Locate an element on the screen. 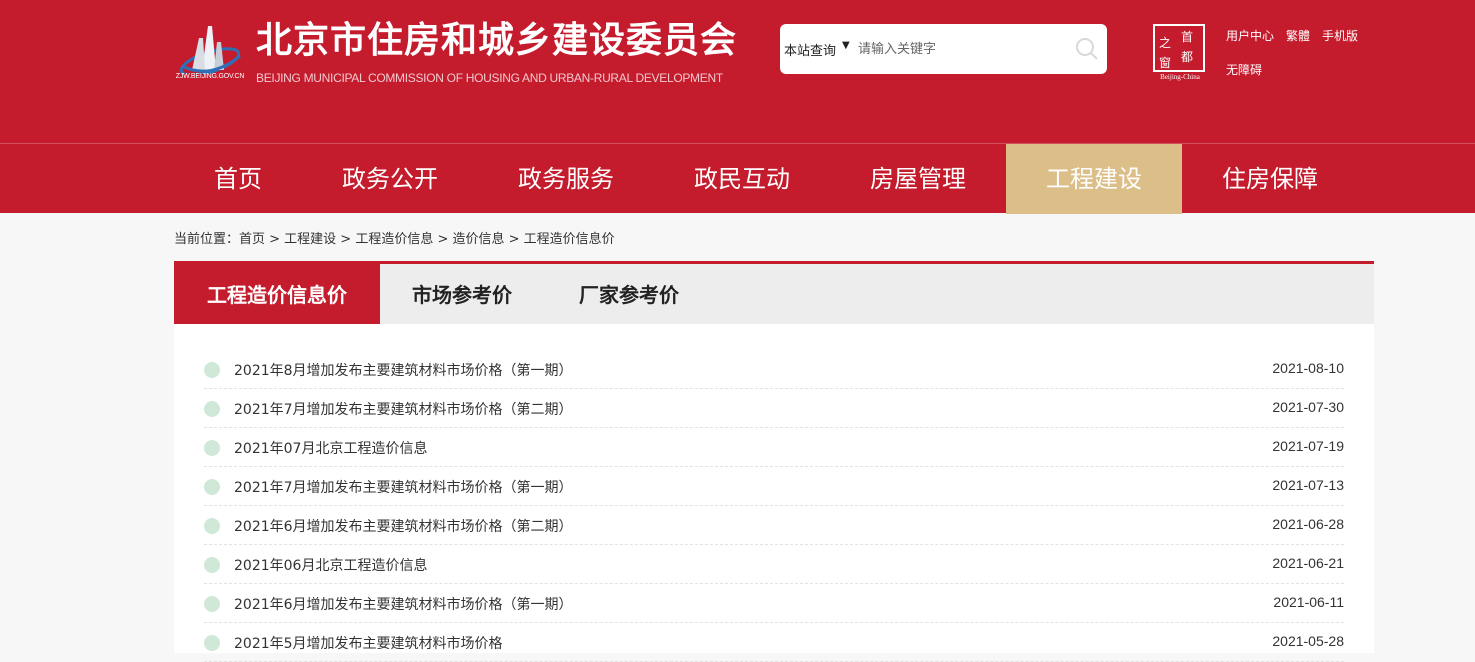 Image resolution: width=1475 pixels, height=662 pixels. seal-char: 都 is located at coordinates (1187, 57).